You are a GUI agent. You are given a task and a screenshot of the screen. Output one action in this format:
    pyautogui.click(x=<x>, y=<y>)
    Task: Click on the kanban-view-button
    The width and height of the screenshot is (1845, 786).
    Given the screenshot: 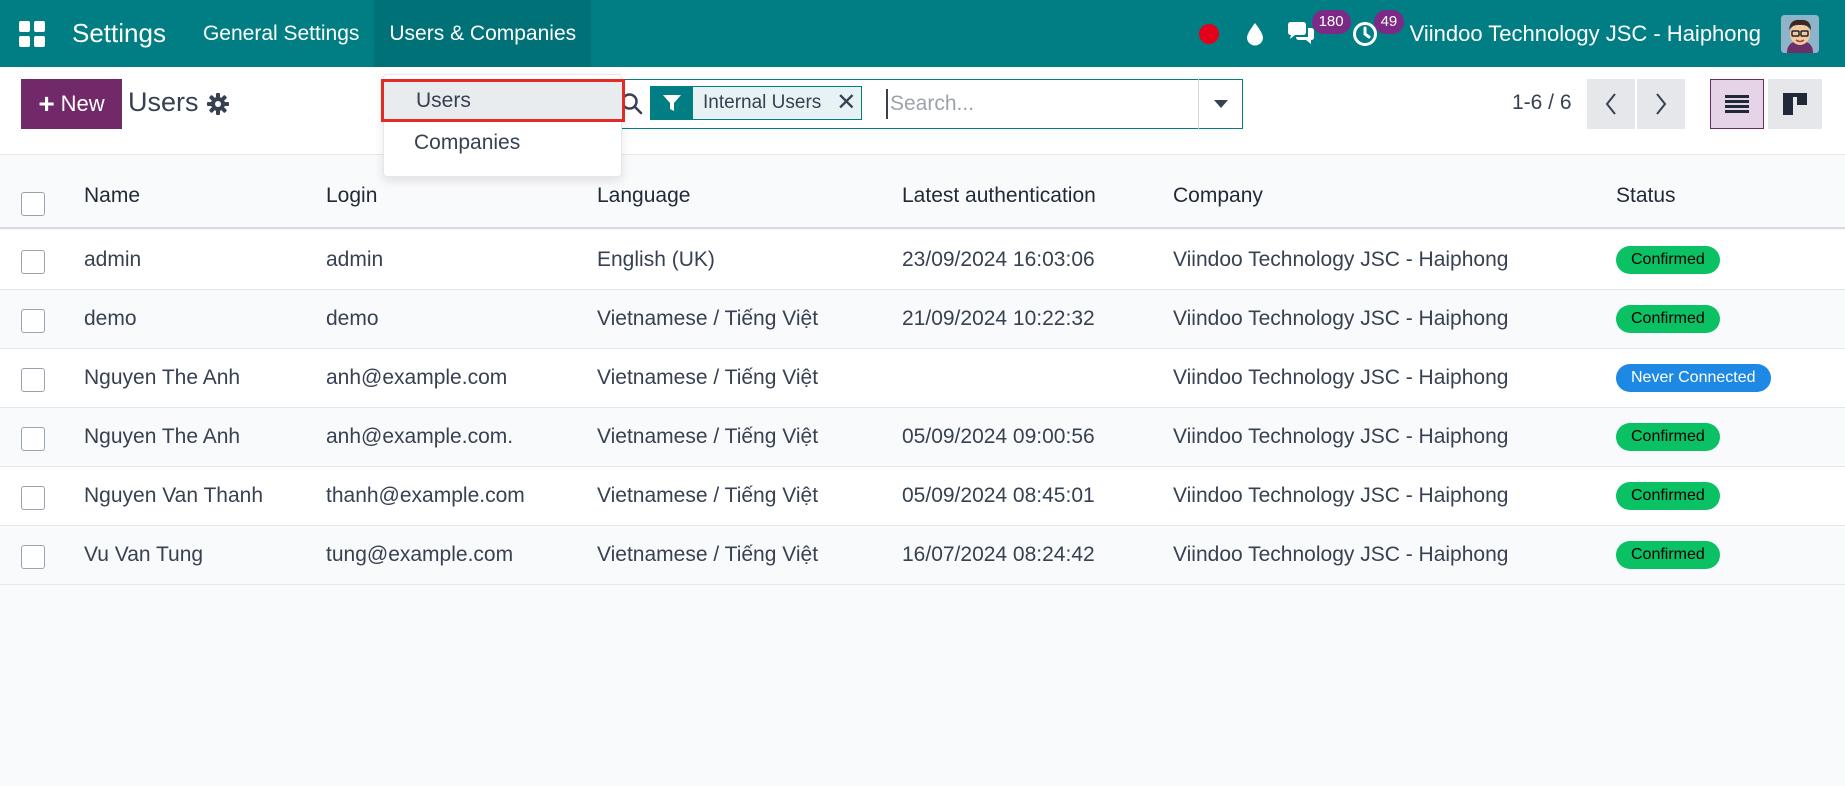 What is the action you would take?
    pyautogui.click(x=1795, y=104)
    